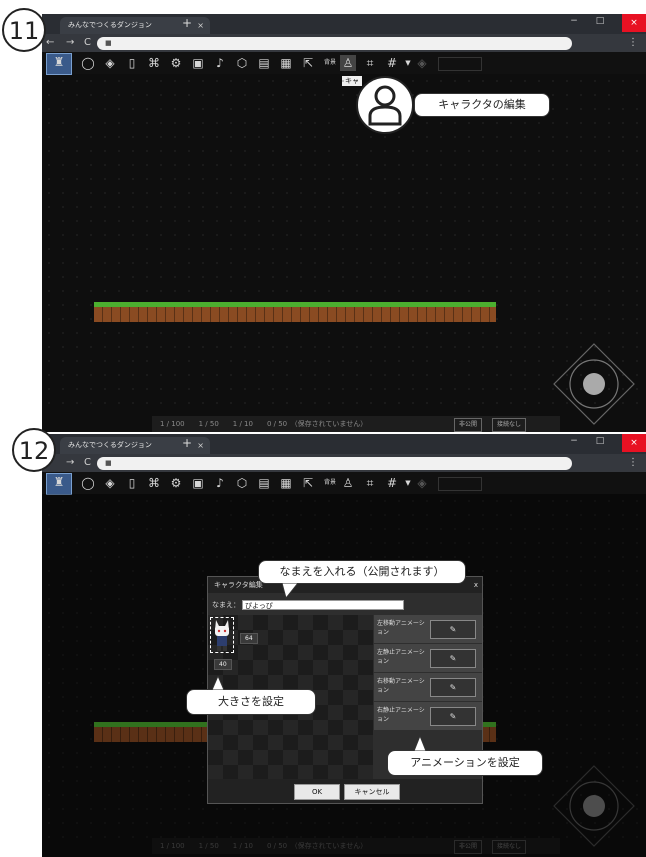  Describe the element at coordinates (238, 585) in the screenshot. I see `dialog-title-text: キャラクタ編集` at that location.